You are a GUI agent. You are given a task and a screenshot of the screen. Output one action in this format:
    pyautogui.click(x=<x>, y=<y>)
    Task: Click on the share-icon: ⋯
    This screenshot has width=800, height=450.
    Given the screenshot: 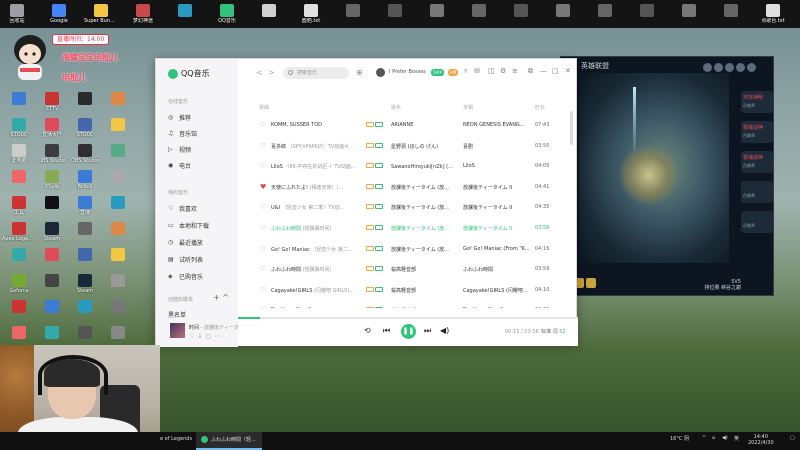 What is the action you would take?
    pyautogui.click(x=218, y=336)
    